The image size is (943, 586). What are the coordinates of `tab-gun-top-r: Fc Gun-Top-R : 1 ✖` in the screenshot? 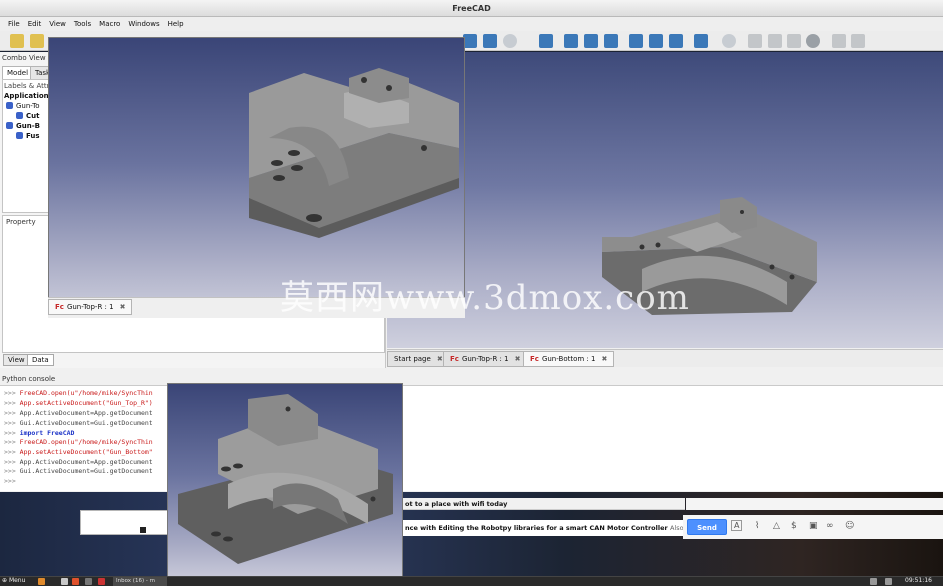 It's located at (485, 359).